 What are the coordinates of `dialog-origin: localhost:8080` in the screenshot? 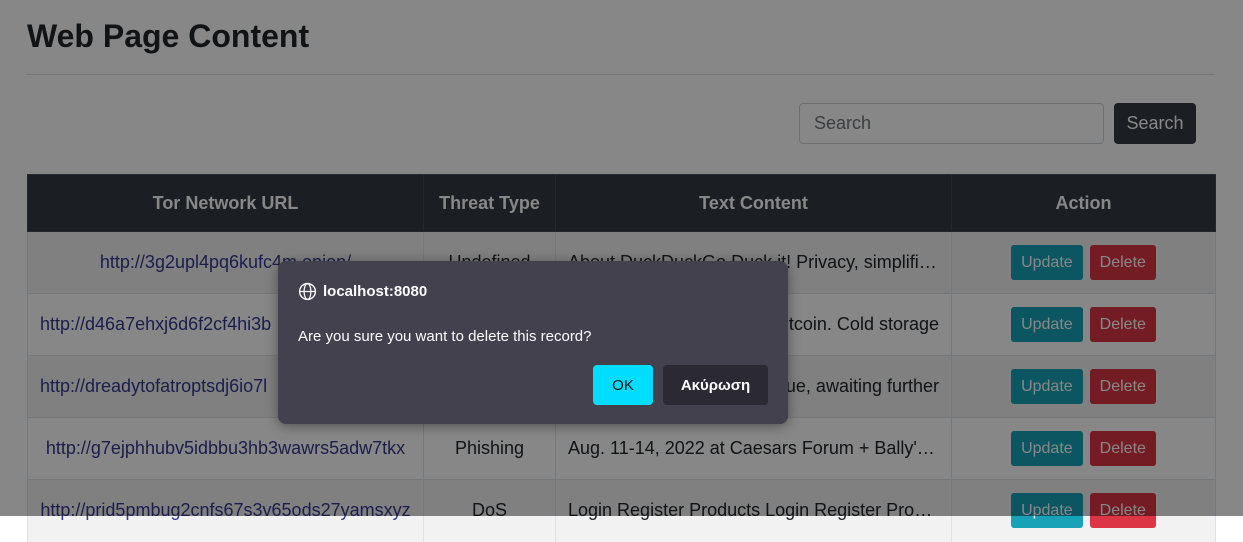 It's located at (375, 291).